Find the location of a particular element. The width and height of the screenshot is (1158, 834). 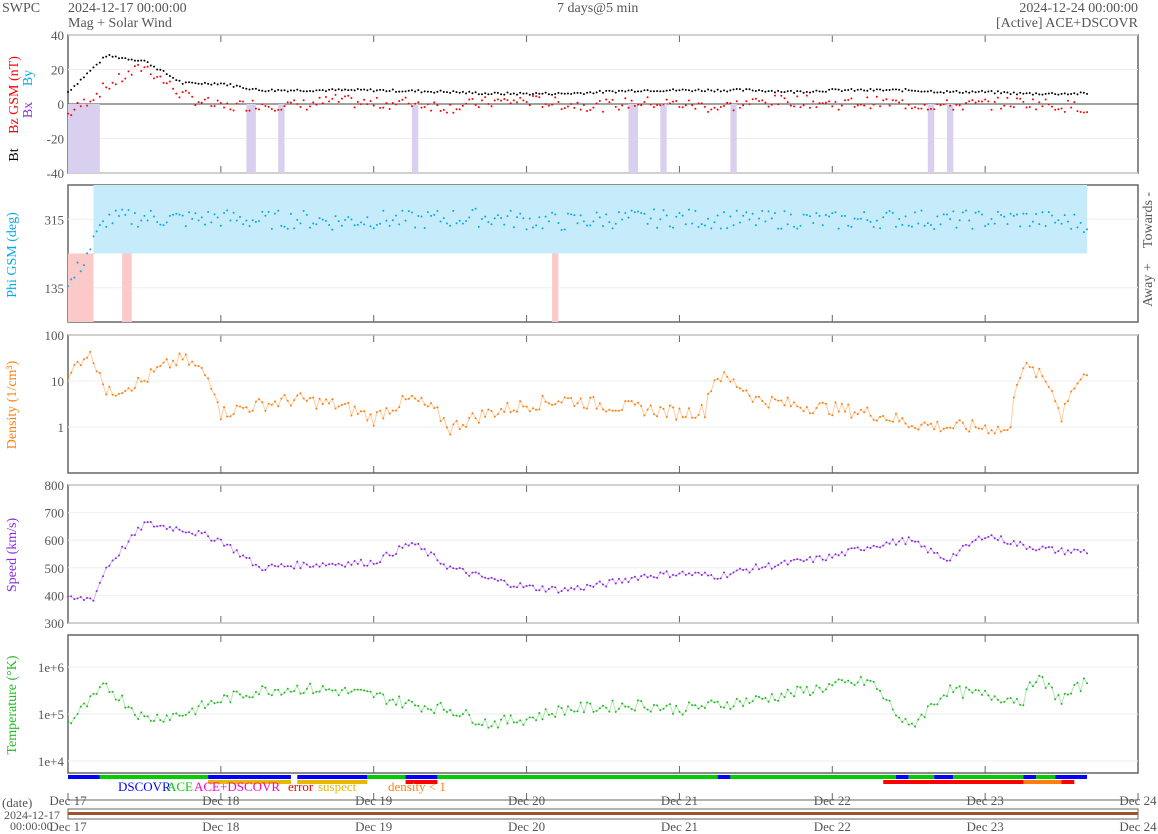

ylabel-bx: Bx is located at coordinates (28, 110).